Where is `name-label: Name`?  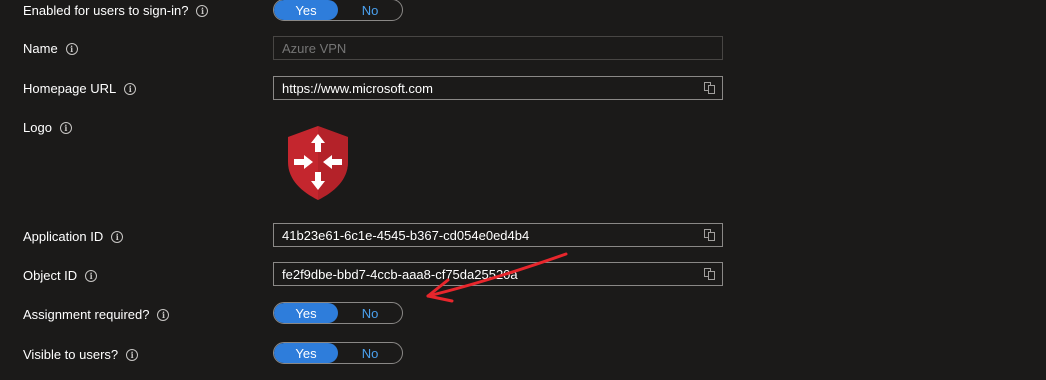 name-label: Name is located at coordinates (40, 48).